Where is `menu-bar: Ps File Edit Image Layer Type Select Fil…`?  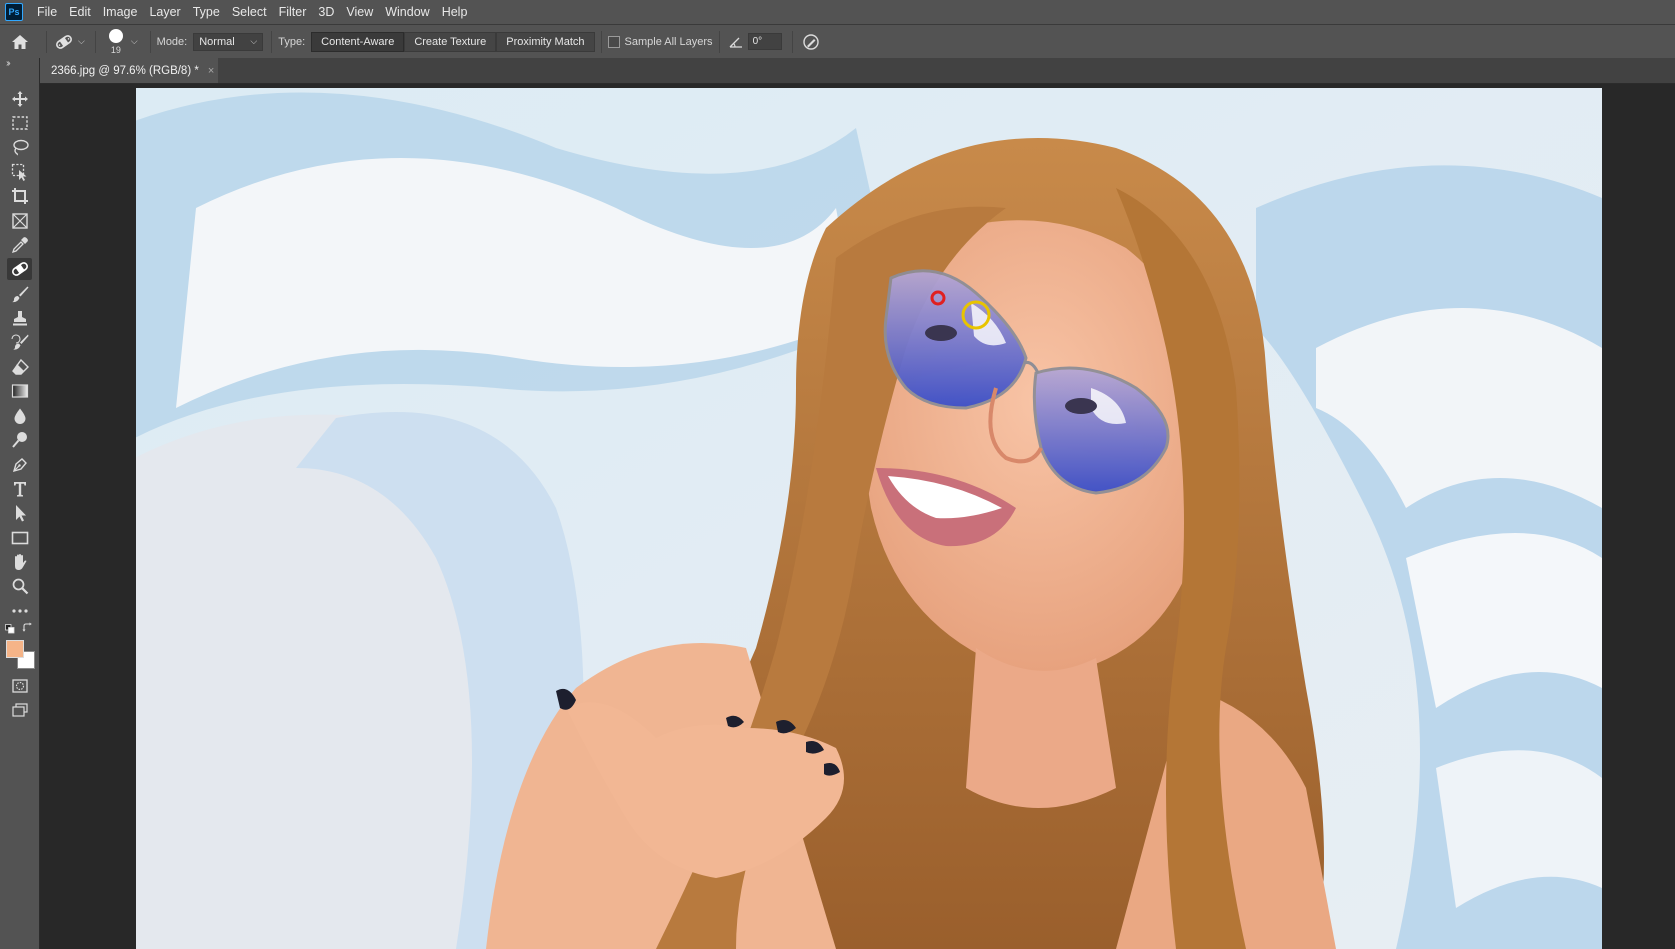
menu-bar: Ps File Edit Image Layer Type Select Fil… is located at coordinates (837, 12).